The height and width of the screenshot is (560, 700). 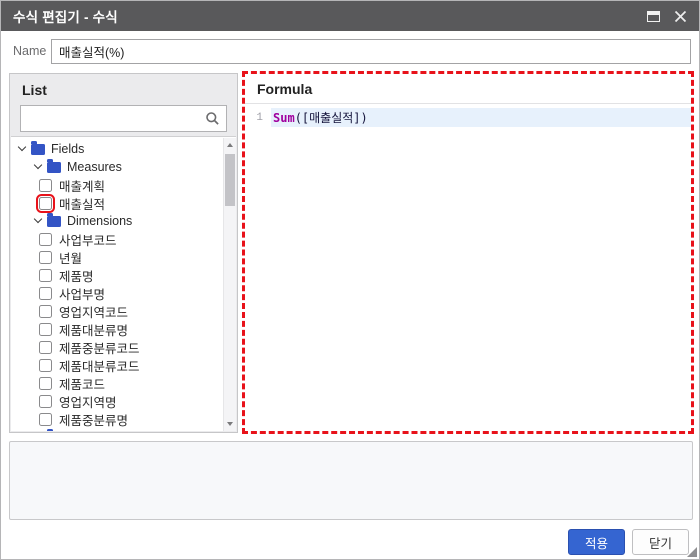 I want to click on tree-item-label: 년월, so click(x=71, y=258).